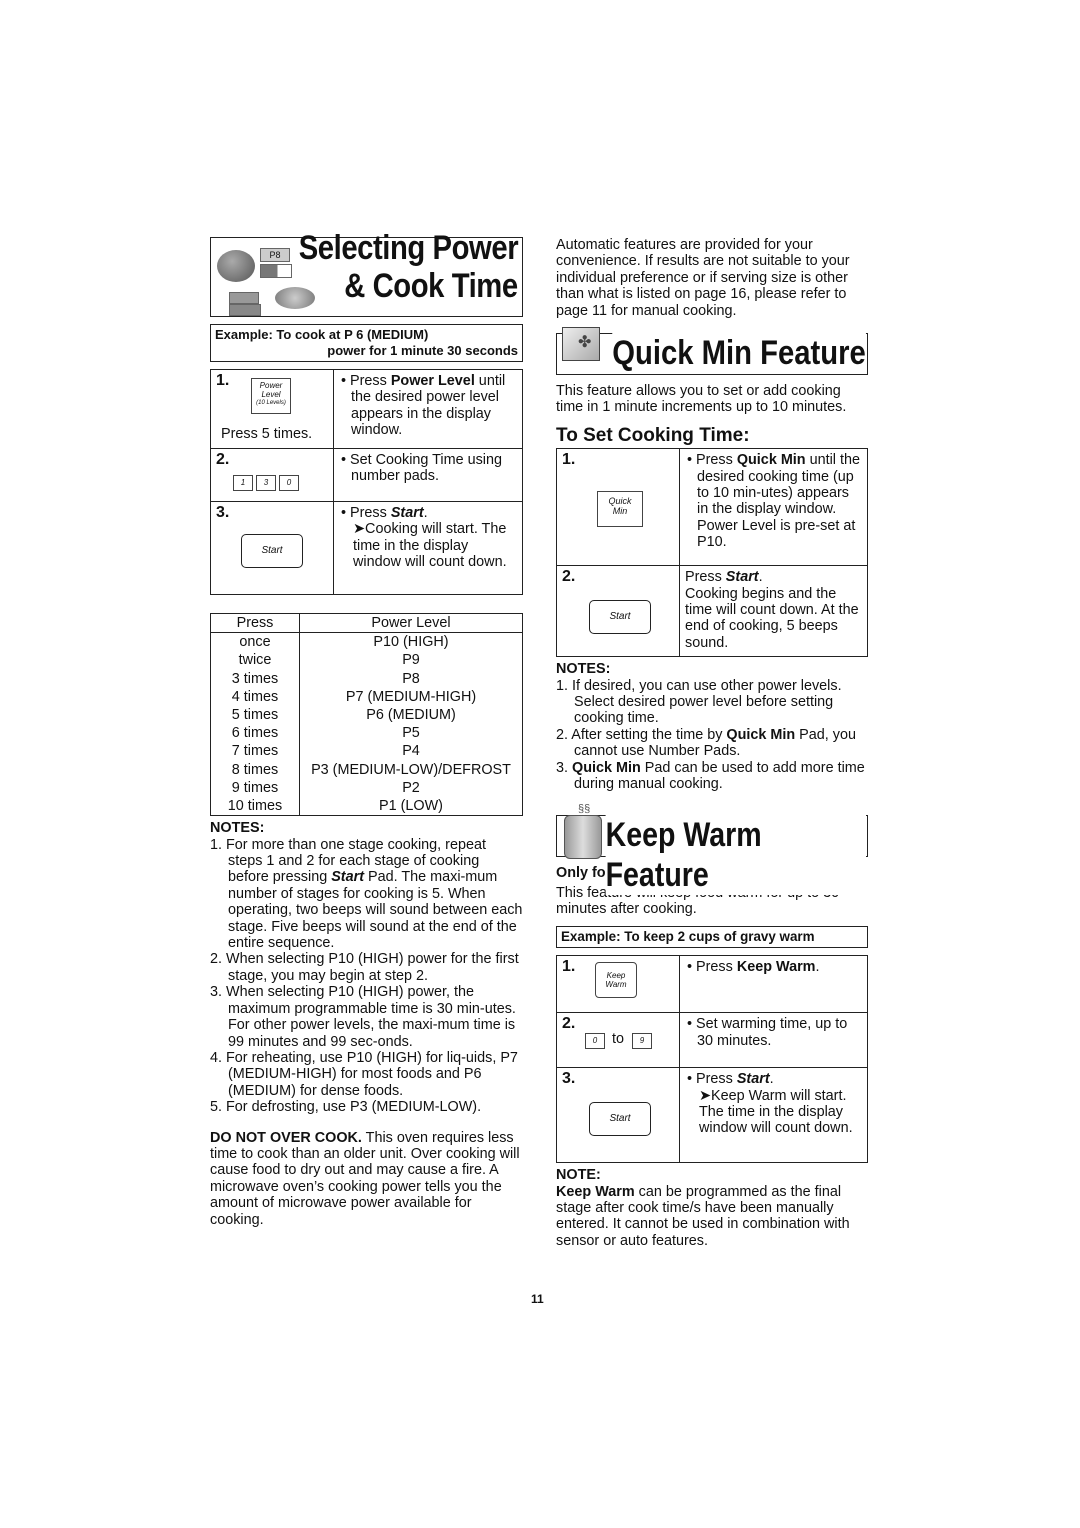 This screenshot has height=1528, width=1080. I want to click on step-row: 1. Keep Warm • Press Keep Warm., so click(712, 984).